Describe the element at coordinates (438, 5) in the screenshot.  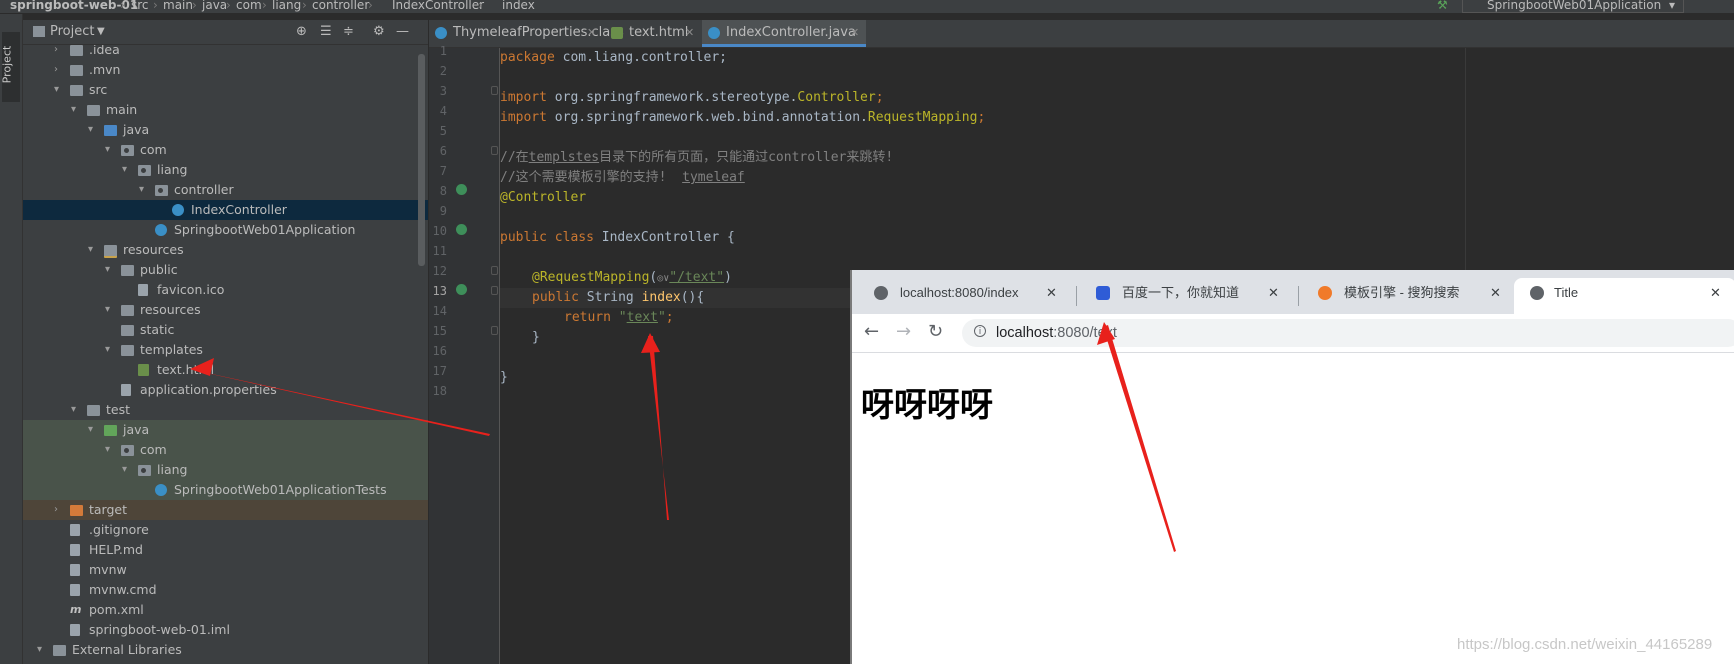
I see `breadcrumb-indexcontroller: IndexController` at that location.